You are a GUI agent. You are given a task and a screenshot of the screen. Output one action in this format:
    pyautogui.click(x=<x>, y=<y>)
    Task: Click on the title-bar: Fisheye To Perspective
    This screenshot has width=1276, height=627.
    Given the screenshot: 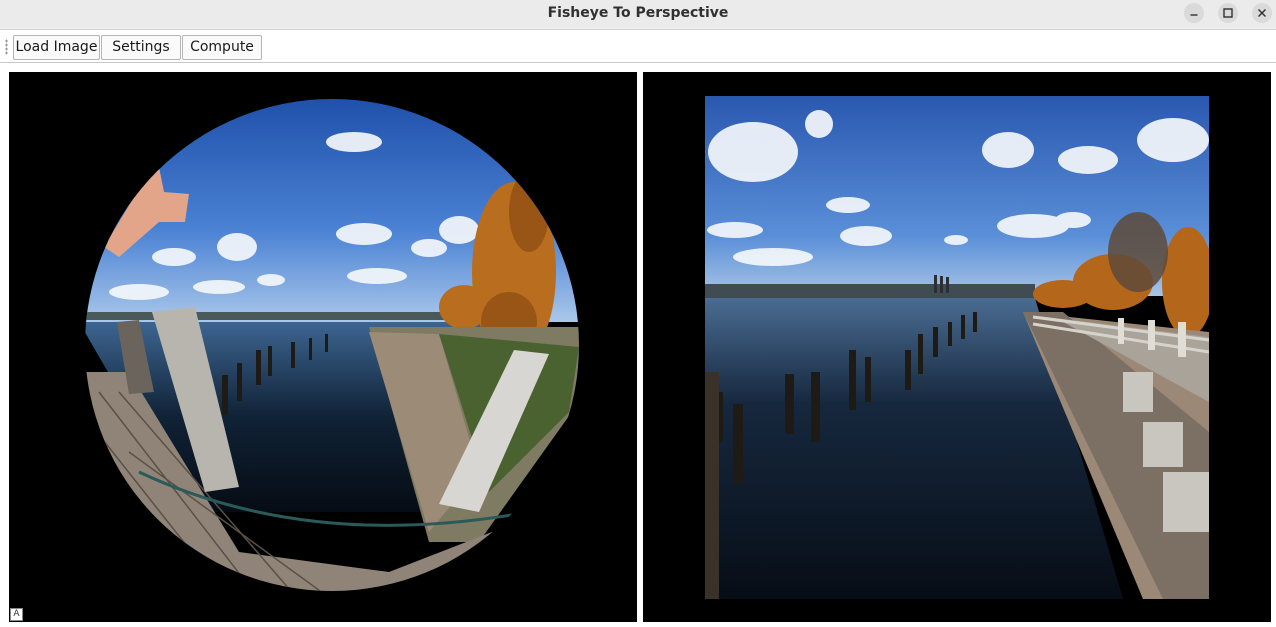 What is the action you would take?
    pyautogui.click(x=638, y=15)
    